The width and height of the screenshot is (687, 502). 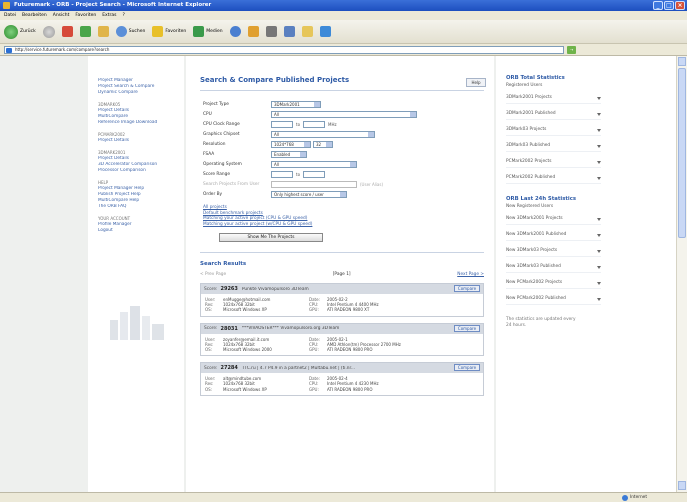 I want to click on stat-item: New 3DMark2001 Published, so click(x=553, y=233).